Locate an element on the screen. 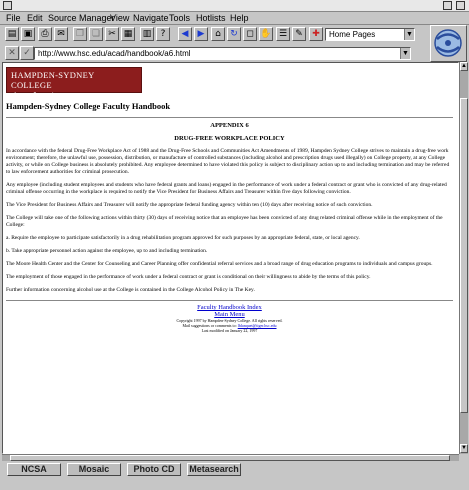 This screenshot has height=490, width=469. menu-file: File is located at coordinates (13, 18).